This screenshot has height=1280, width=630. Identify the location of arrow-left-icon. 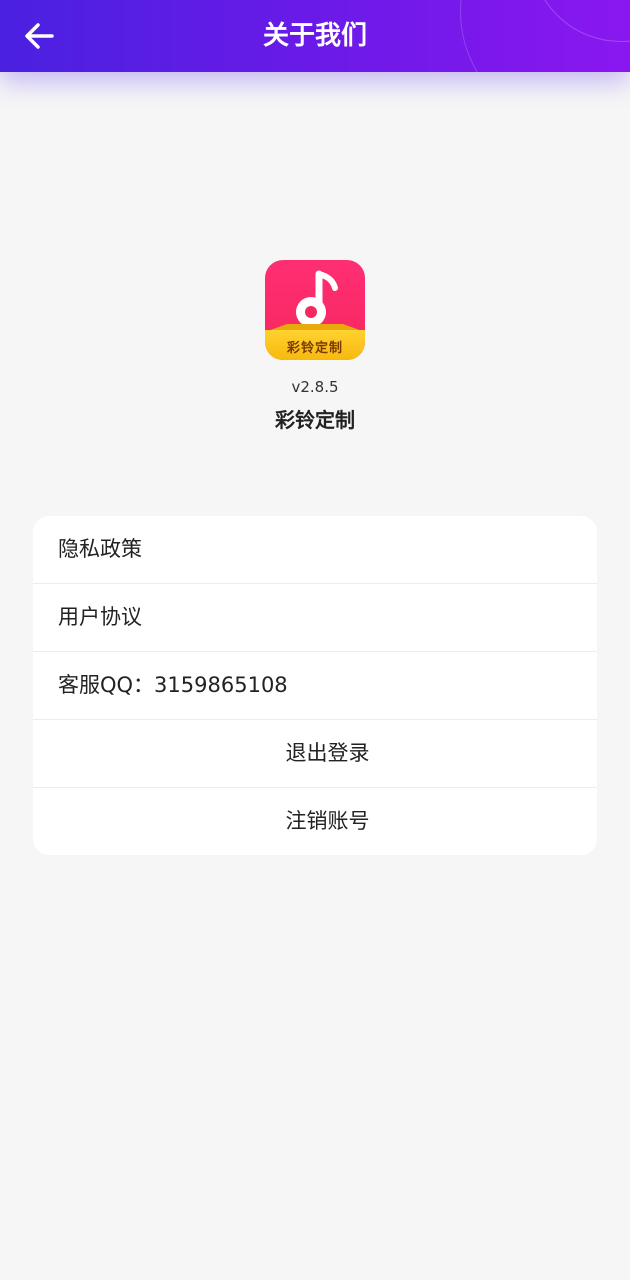
(39, 36).